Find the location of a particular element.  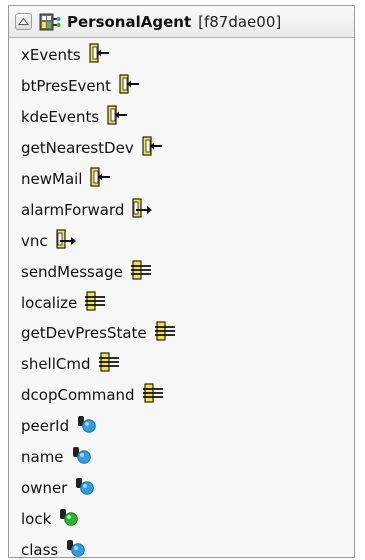

member-label: owner is located at coordinates (44, 487).